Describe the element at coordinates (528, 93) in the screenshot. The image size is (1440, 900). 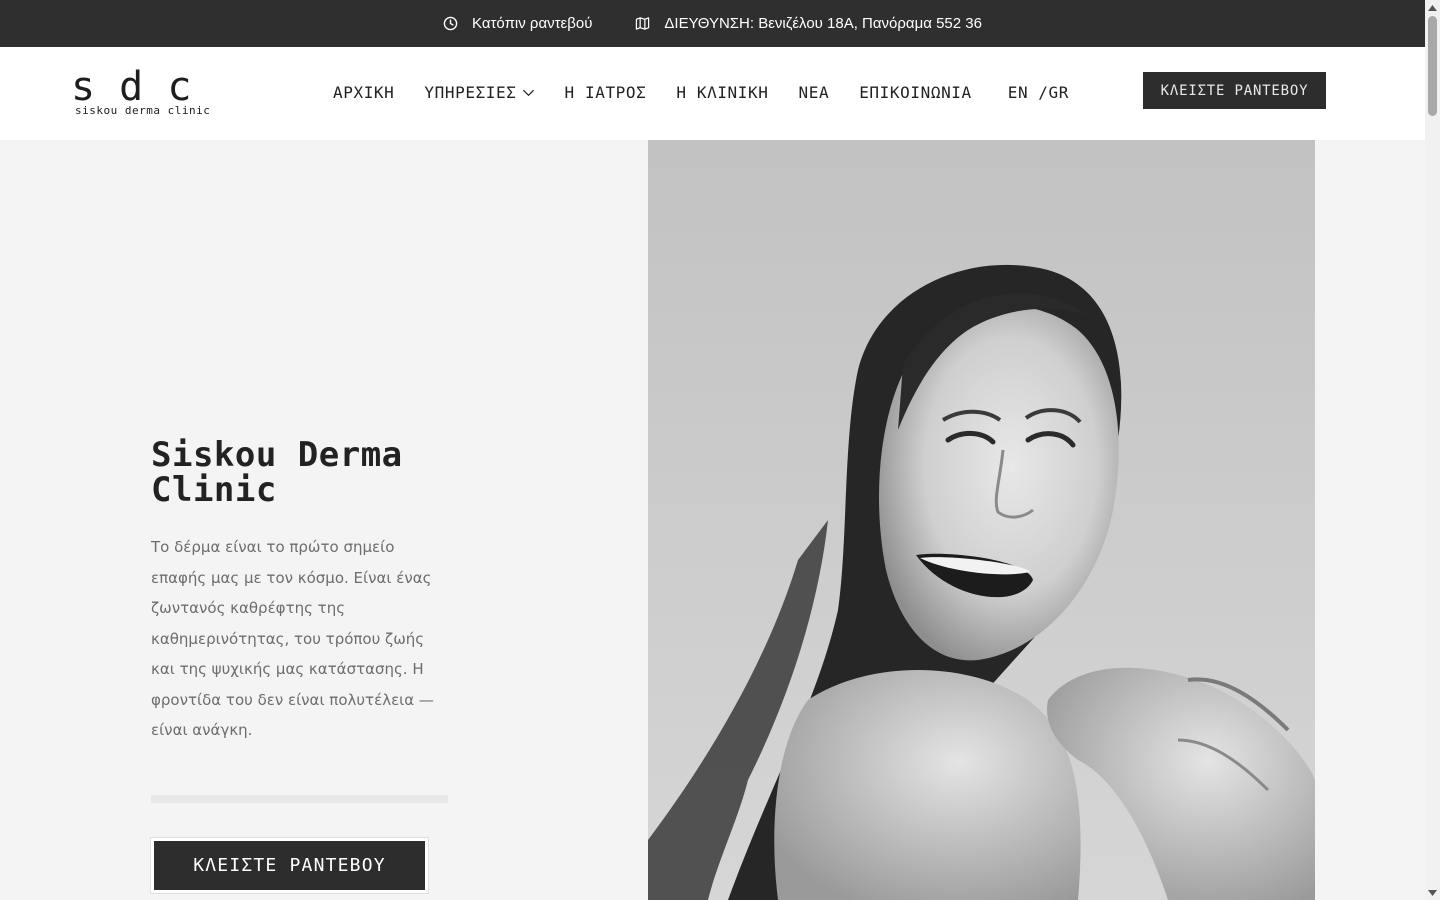
I see `chevron-down-icon` at that location.